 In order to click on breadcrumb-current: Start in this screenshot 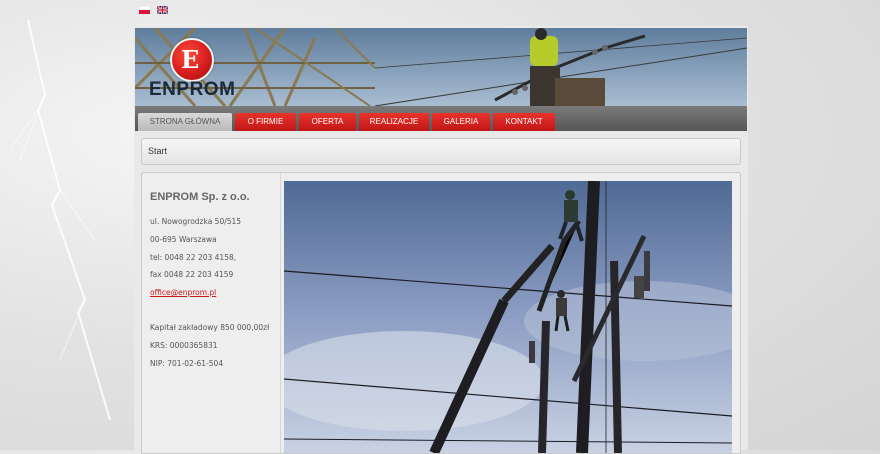, I will do `click(157, 151)`.